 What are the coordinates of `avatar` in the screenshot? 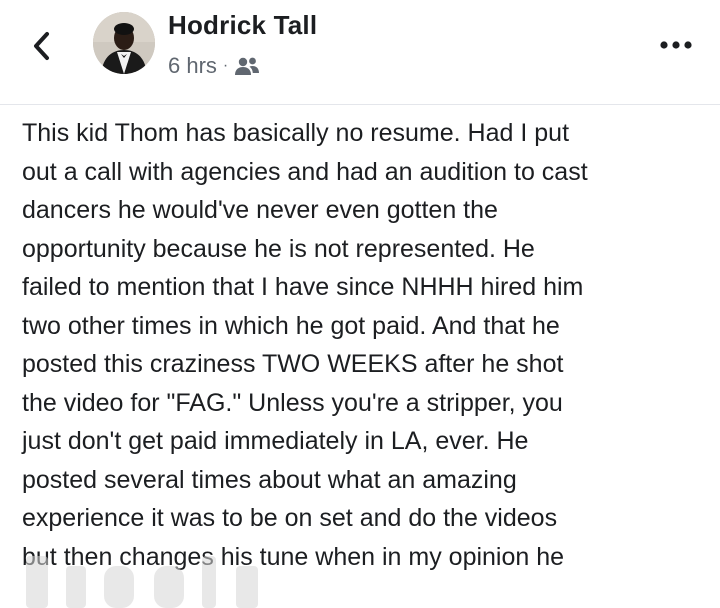 It's located at (124, 43).